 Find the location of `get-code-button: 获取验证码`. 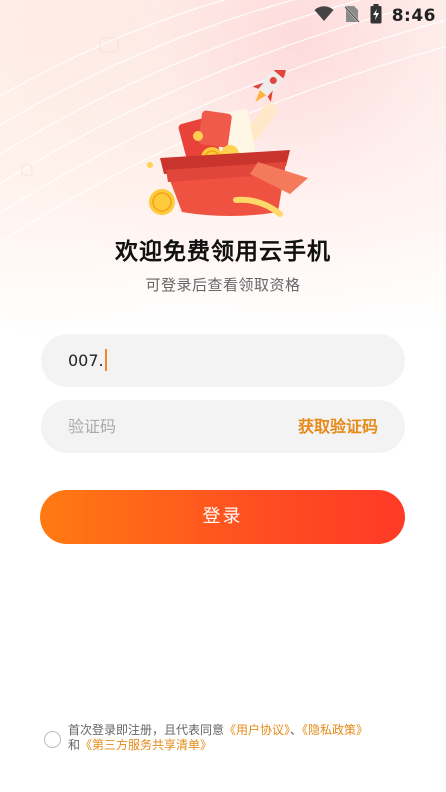

get-code-button: 获取验证码 is located at coordinates (338, 426).